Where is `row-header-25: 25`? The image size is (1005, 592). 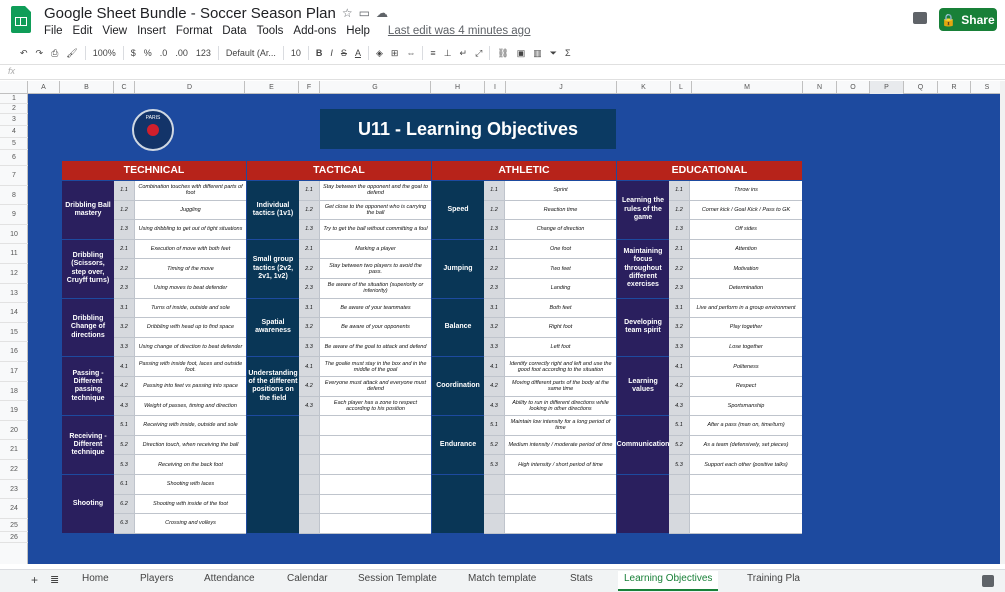
row-header-25: 25 is located at coordinates (14, 525).